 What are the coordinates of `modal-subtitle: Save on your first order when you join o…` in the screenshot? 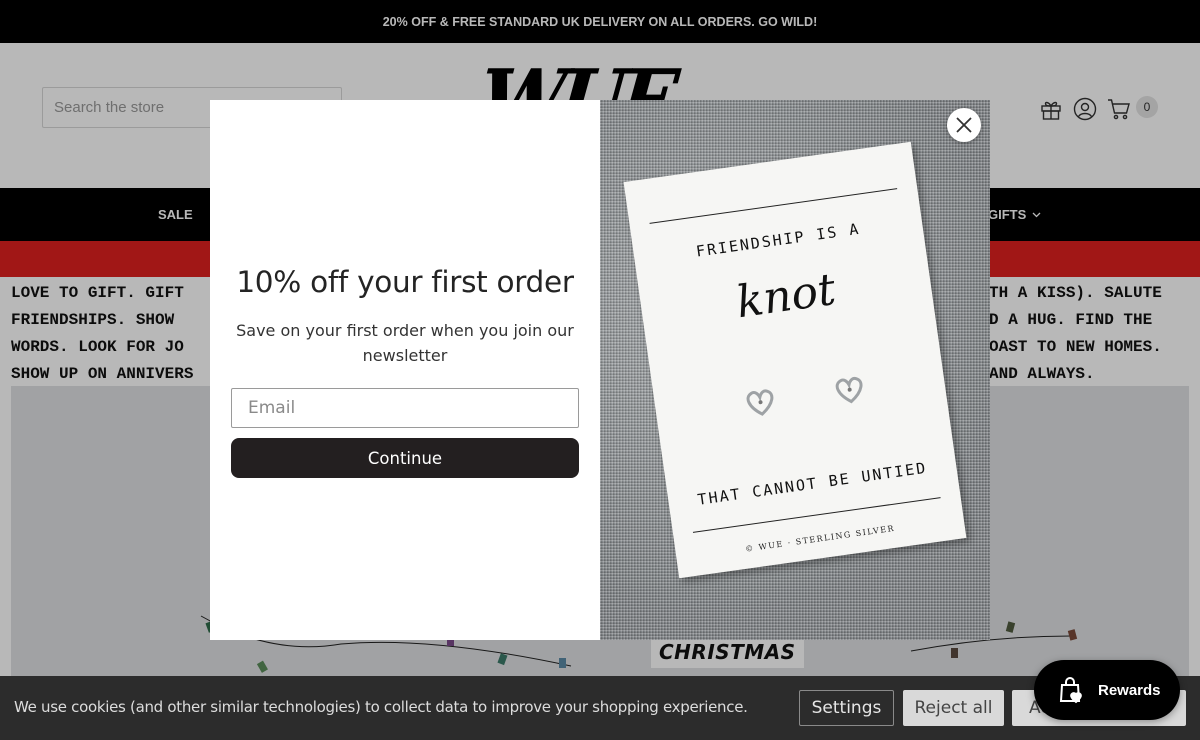 It's located at (405, 343).